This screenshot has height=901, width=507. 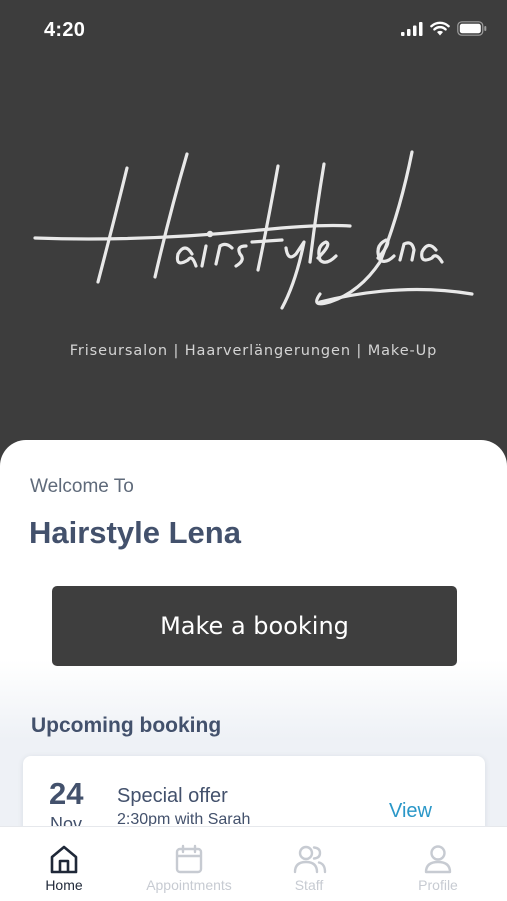 What do you see at coordinates (438, 859) in the screenshot?
I see `profile-icon` at bounding box center [438, 859].